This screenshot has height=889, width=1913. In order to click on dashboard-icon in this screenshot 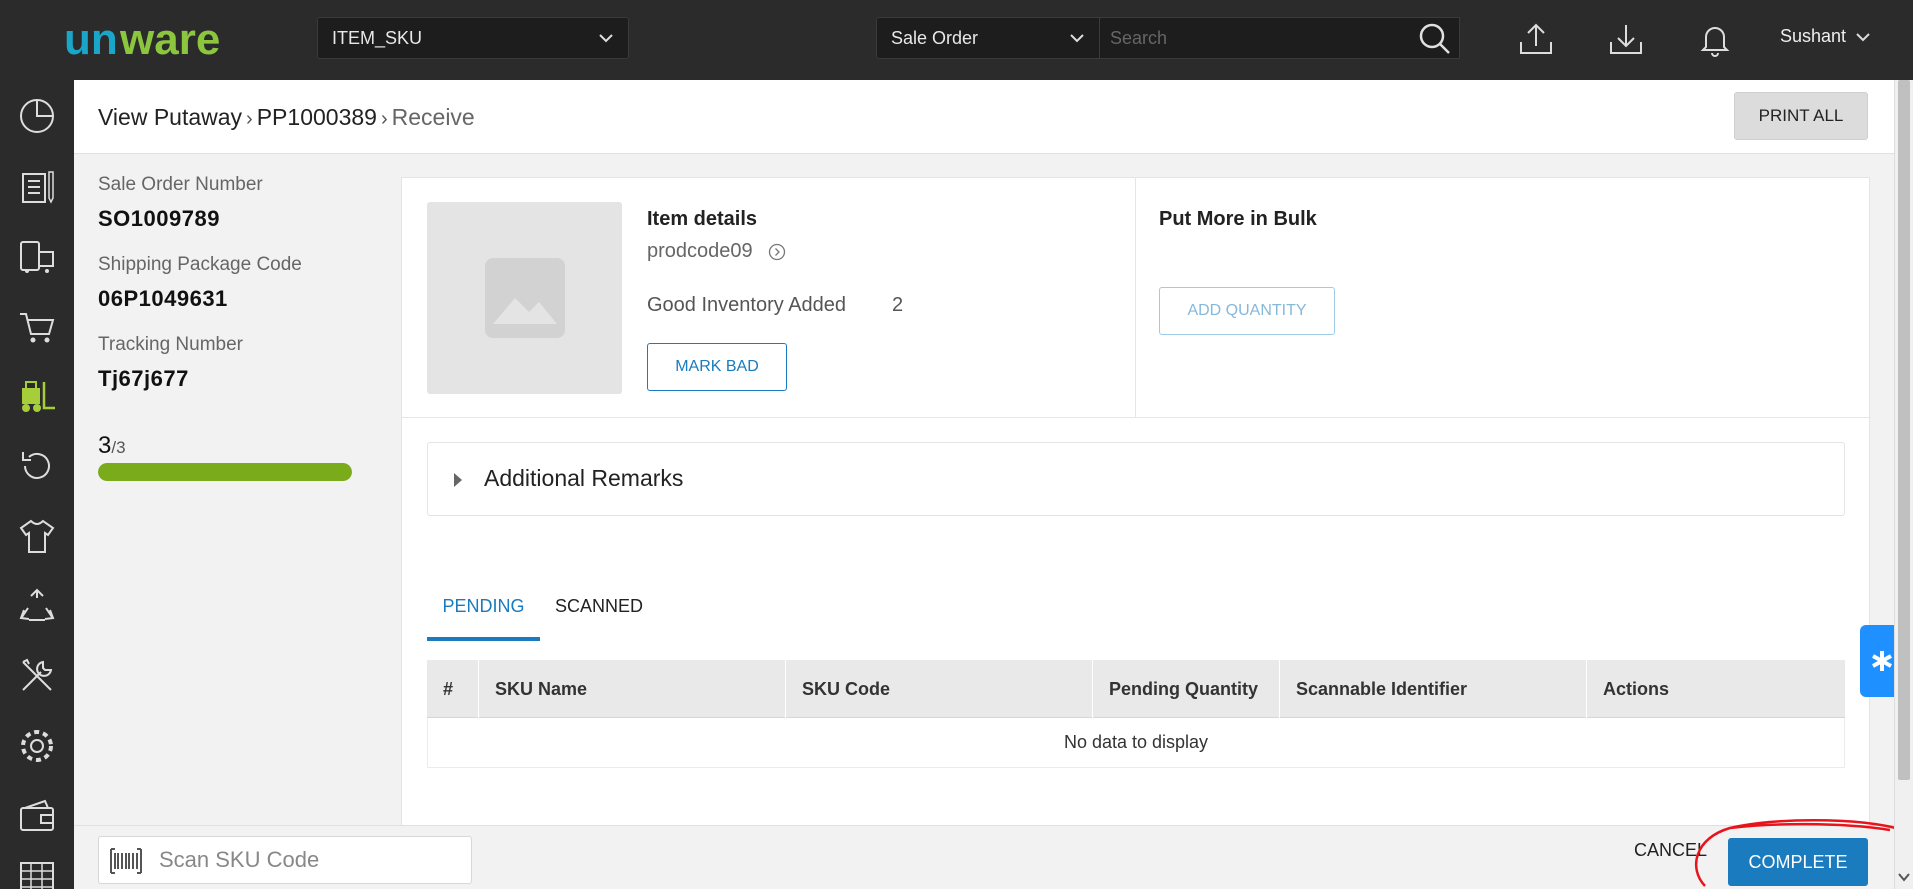, I will do `click(37, 116)`.